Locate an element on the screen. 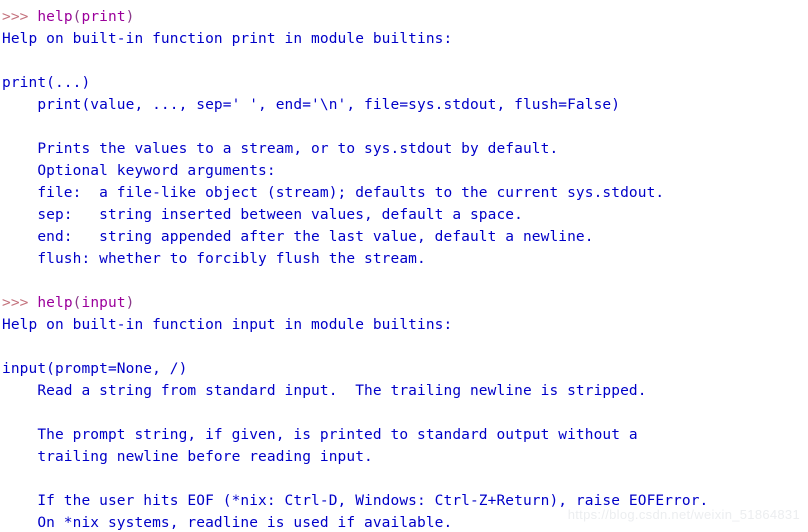 Image resolution: width=808 pixels, height=532 pixels. call-argument: input is located at coordinates (103, 303).